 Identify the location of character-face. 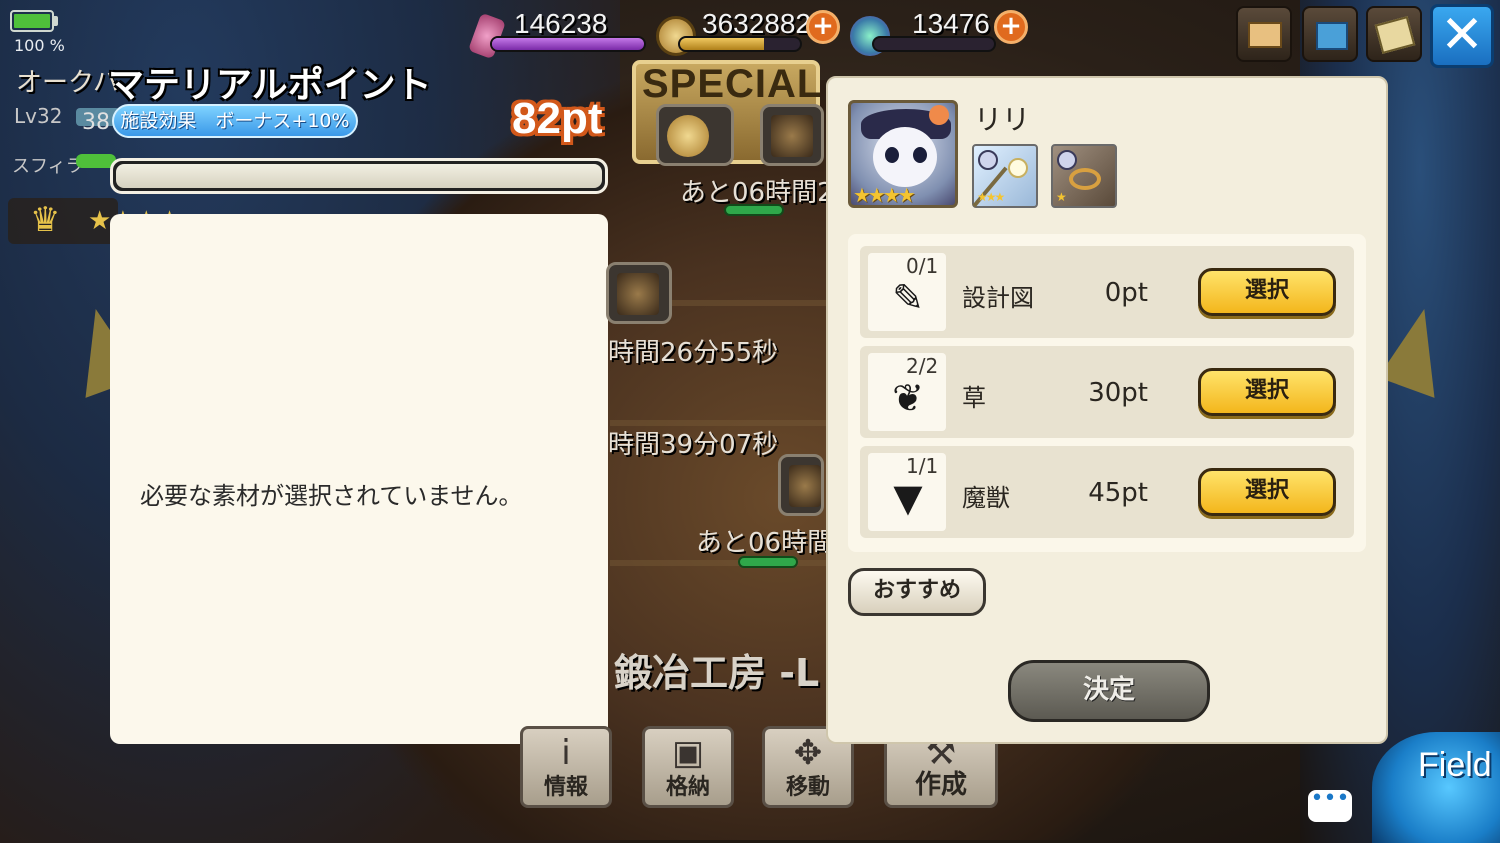
(905, 157).